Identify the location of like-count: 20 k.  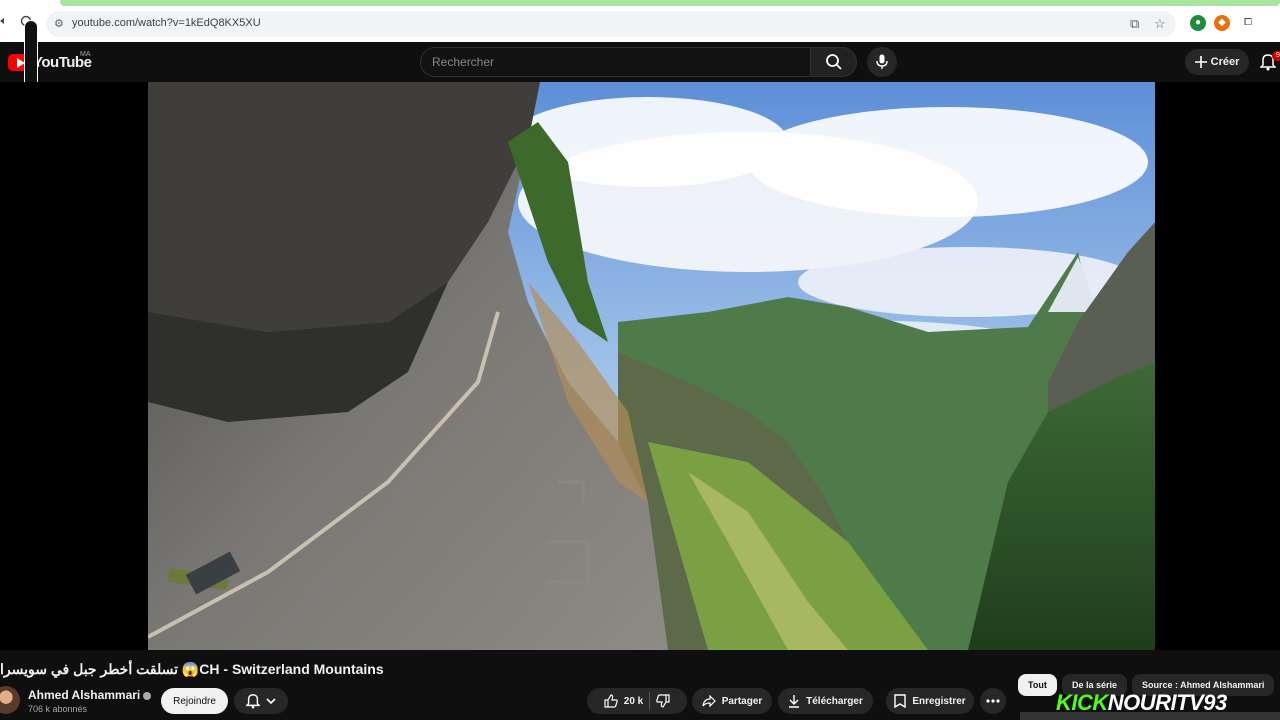
(633, 701).